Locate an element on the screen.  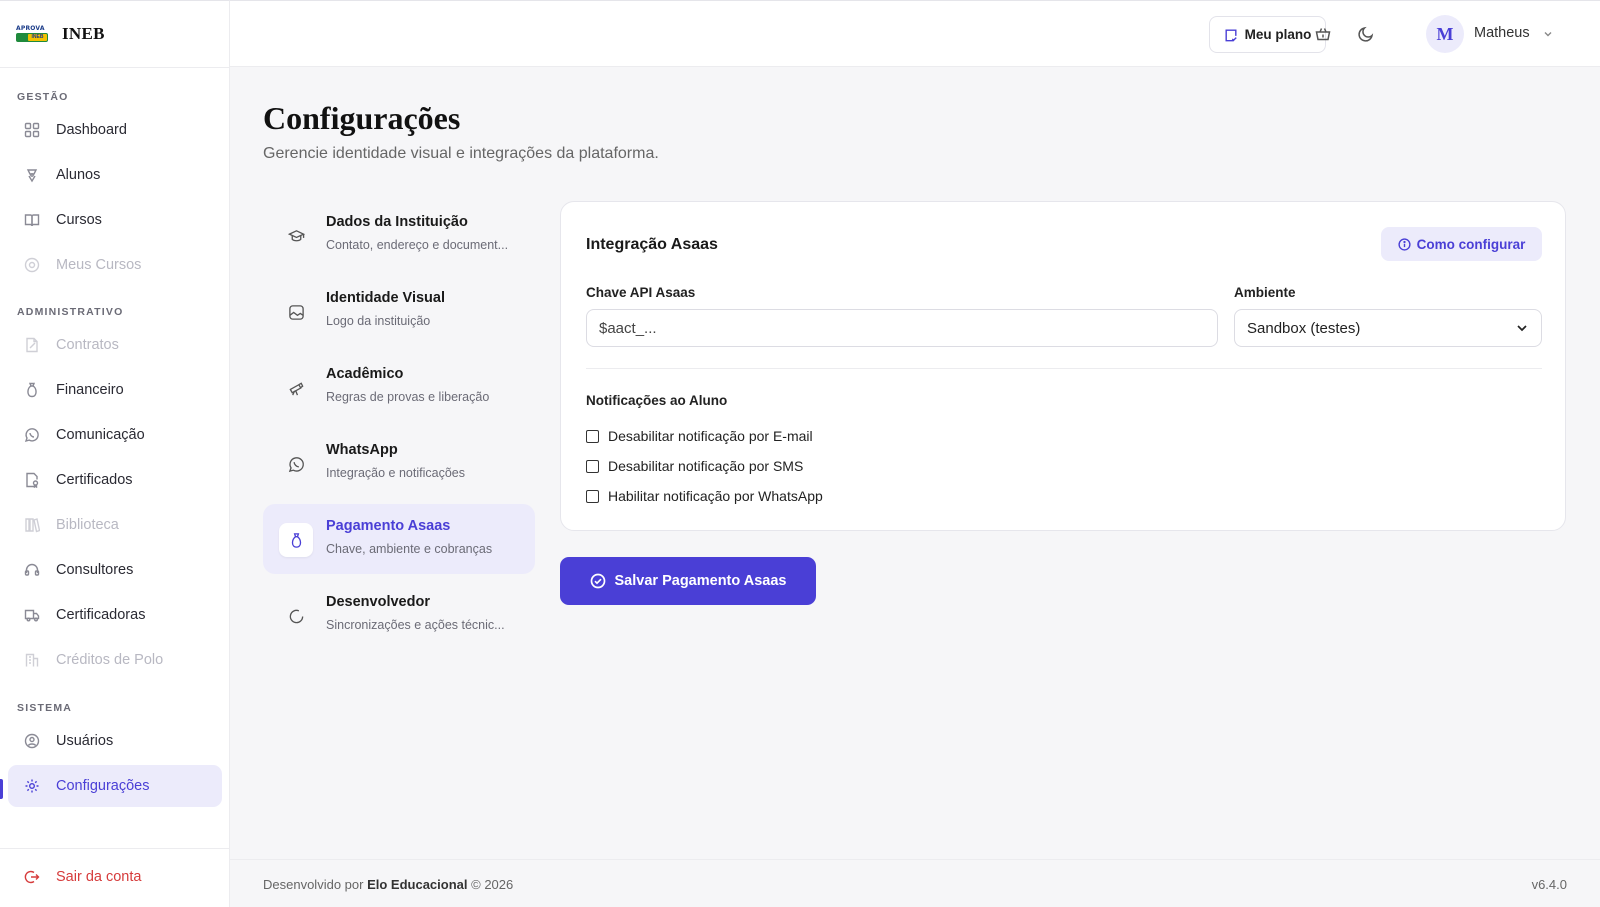
sidebar-item-consultores: Consultores is located at coordinates (115, 570).